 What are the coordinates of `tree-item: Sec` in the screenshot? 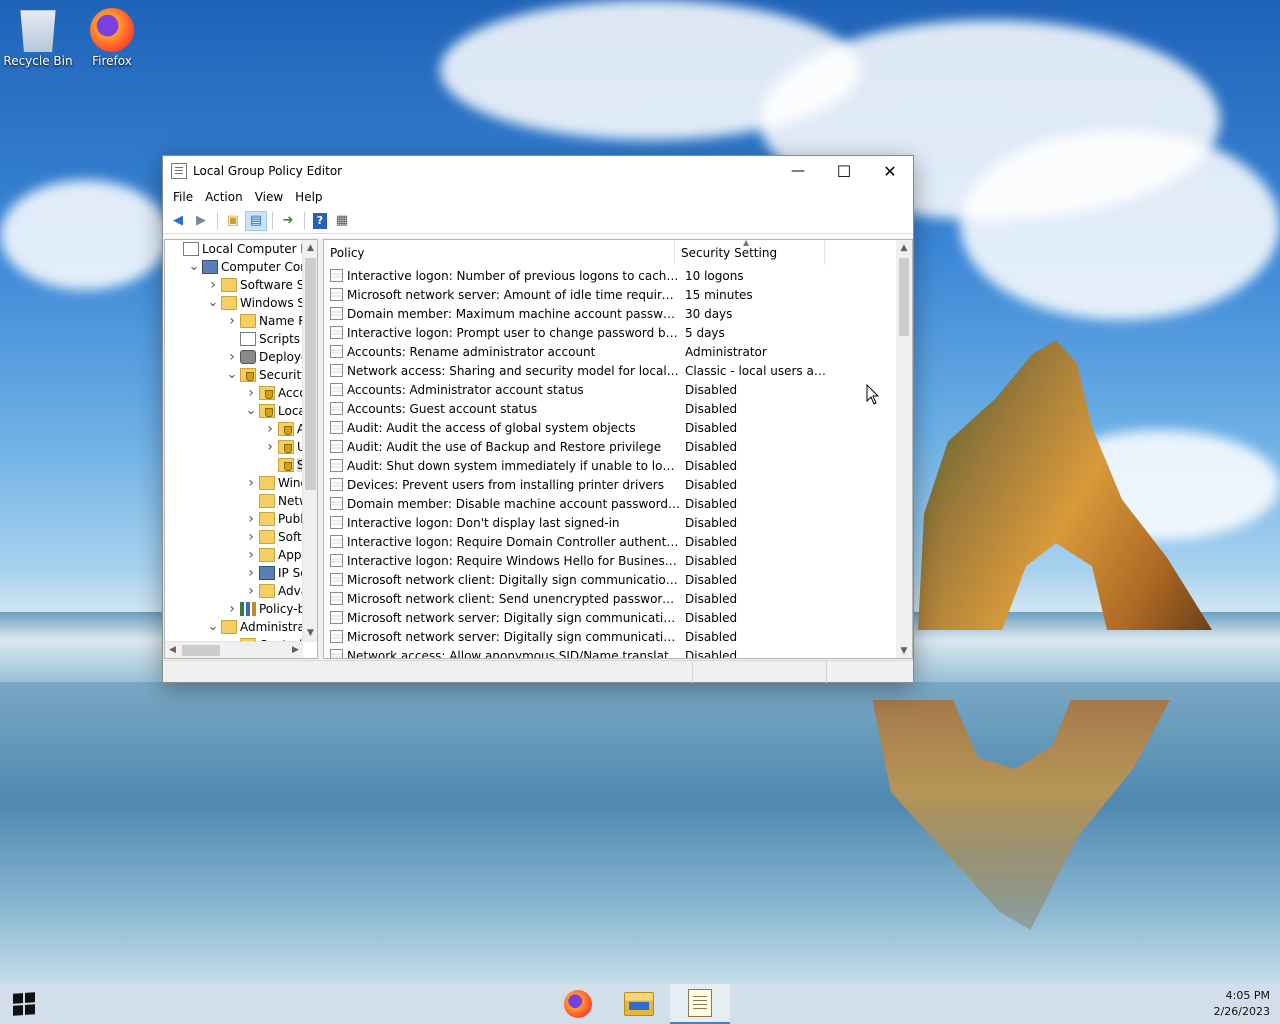 It's located at (234, 465).